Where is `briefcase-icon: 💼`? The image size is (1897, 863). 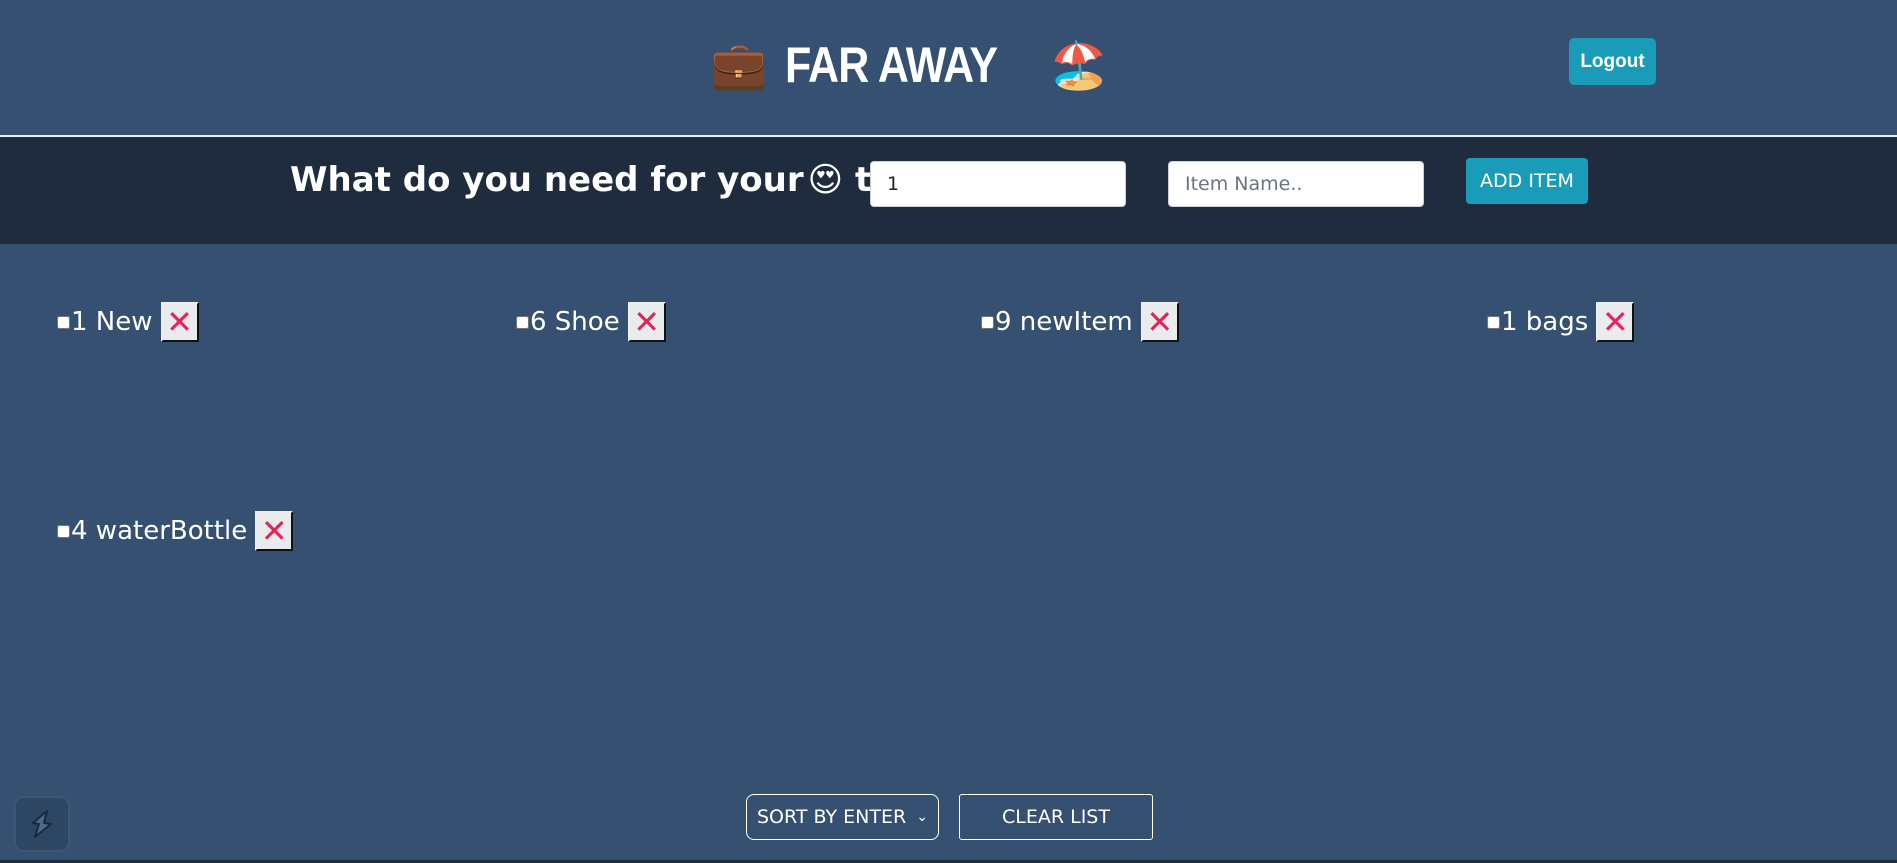
briefcase-icon: 💼 is located at coordinates (739, 65).